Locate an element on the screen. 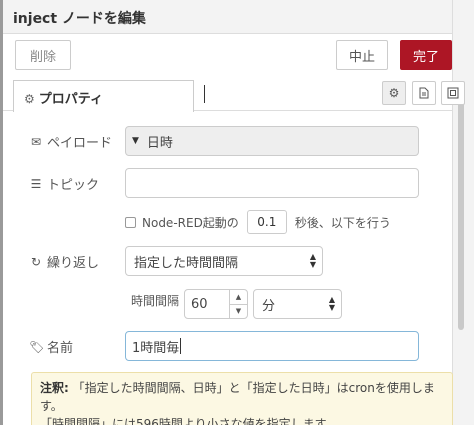  once-delay-input: 0.1 is located at coordinates (266, 222).